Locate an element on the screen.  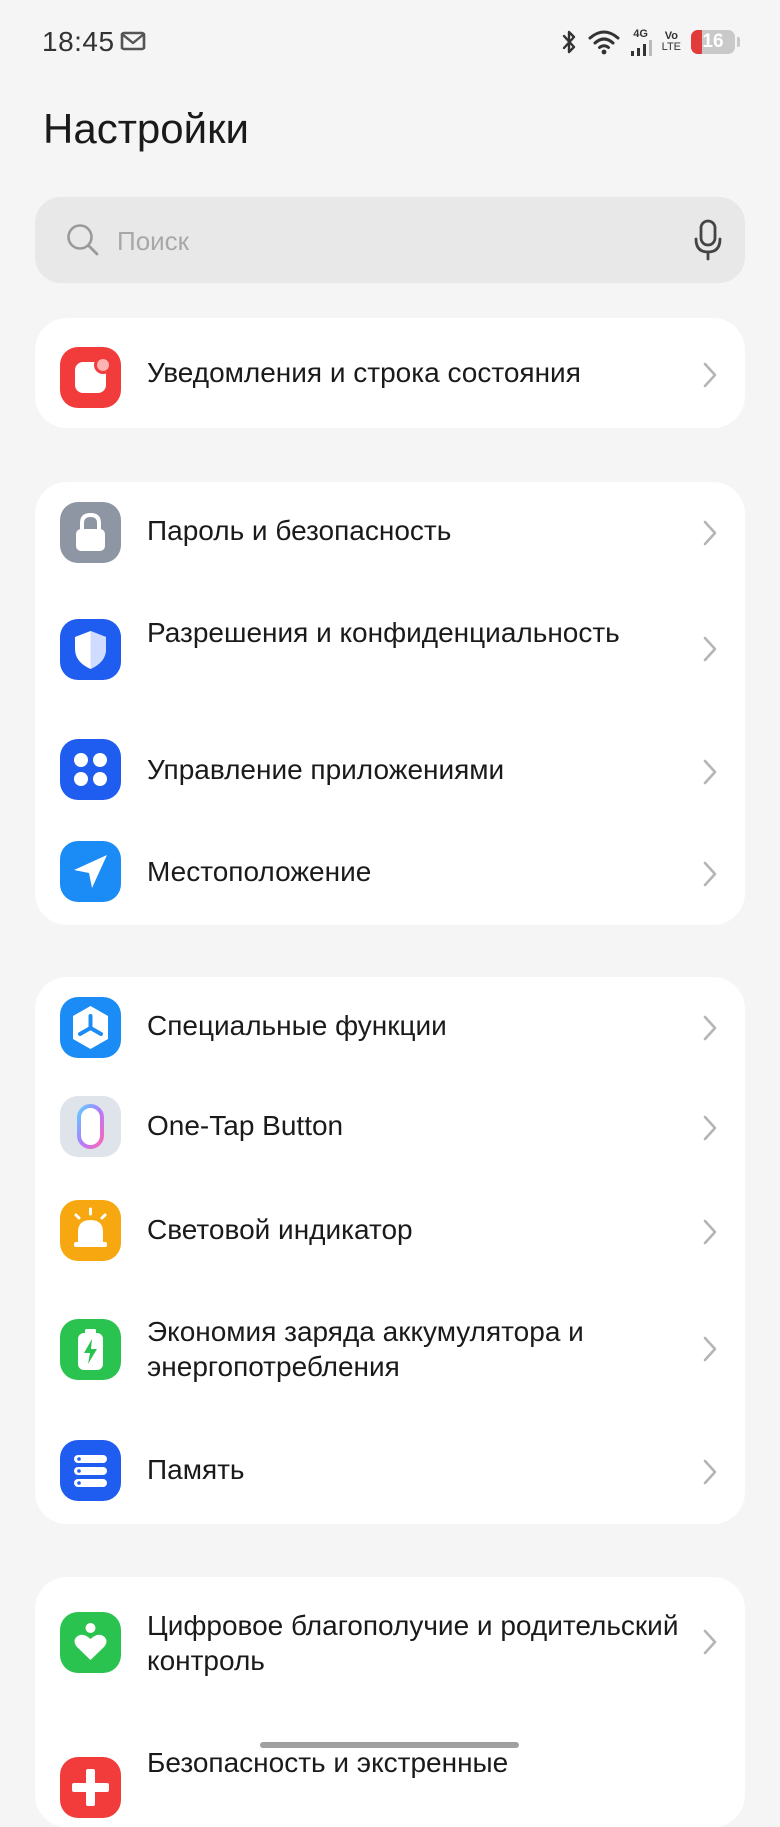
settings-item-indicator-light: Световой индикатор is located at coordinates (390, 1230).